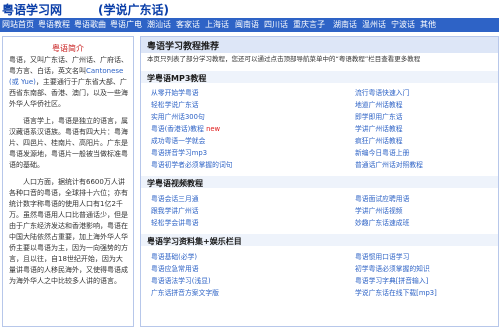  I want to click on link-res-left-0: 粤语基础(必学), so click(174, 256).